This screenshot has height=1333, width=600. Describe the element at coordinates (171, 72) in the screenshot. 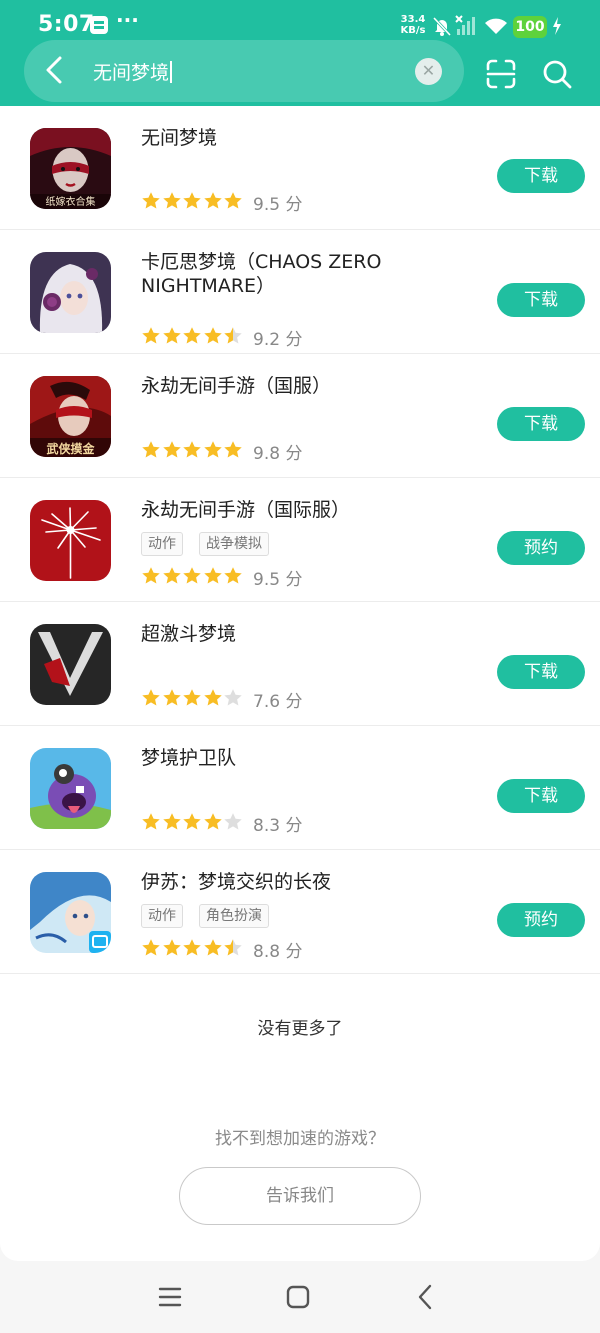

I see `text-cursor` at that location.